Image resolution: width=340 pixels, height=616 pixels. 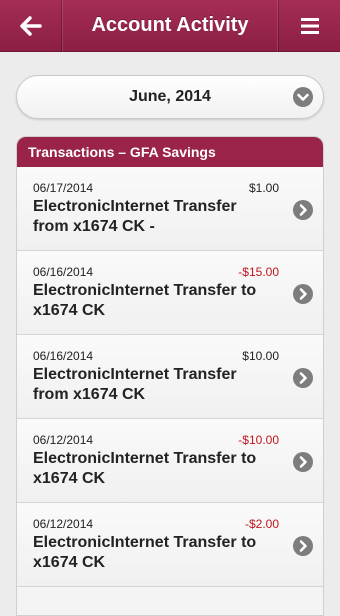 I want to click on month-selector: June, 2014, so click(x=170, y=97).